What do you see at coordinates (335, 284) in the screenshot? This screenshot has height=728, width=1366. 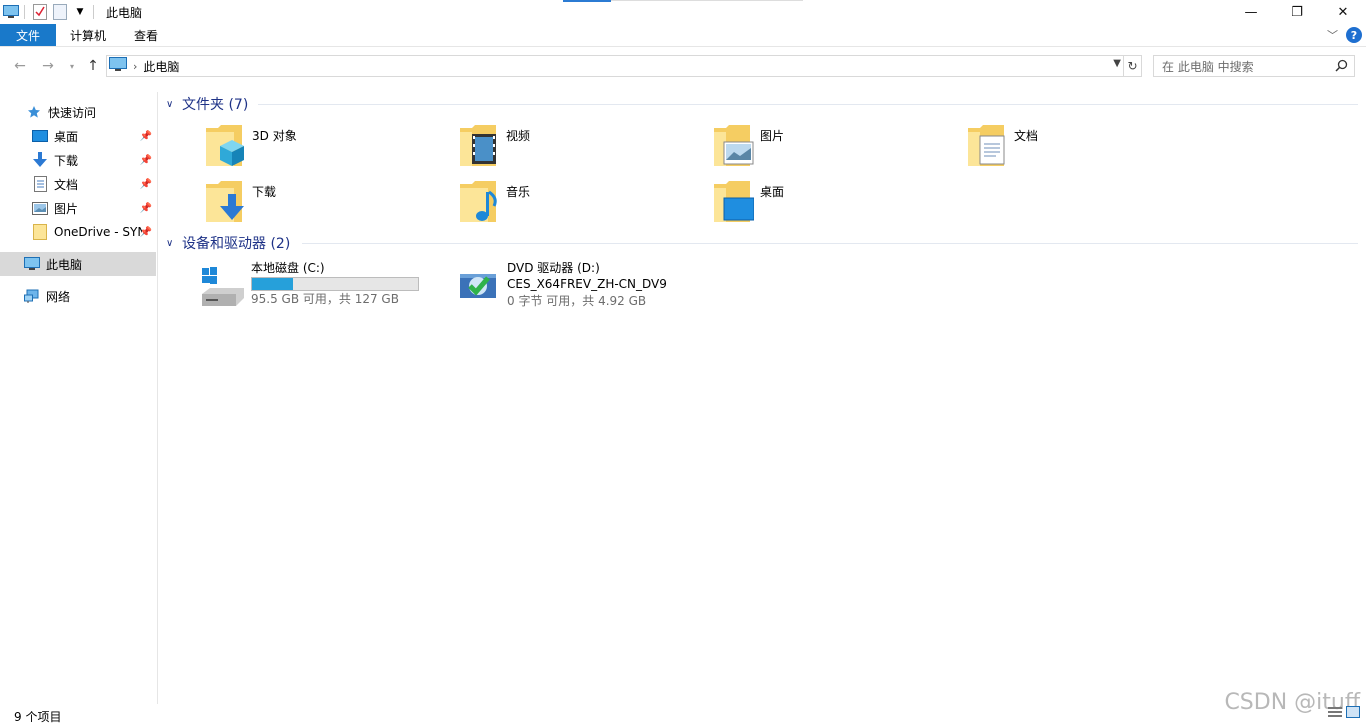 I see `drive-info: 本地磁盘 (C:) 95.5 GB 可用，共 127 GB` at bounding box center [335, 284].